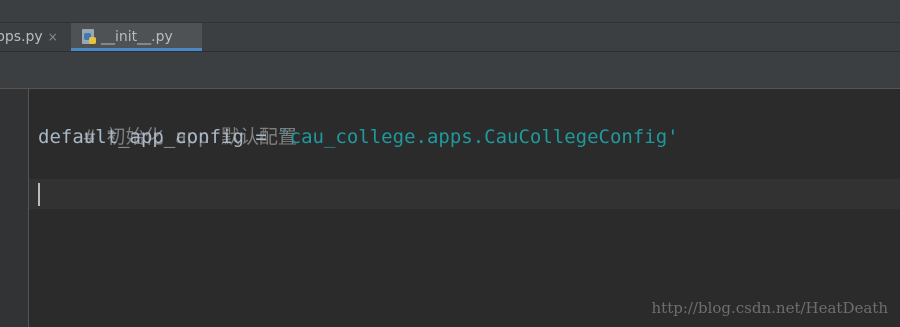  What do you see at coordinates (450, 11) in the screenshot?
I see `window-top-strip` at bounding box center [450, 11].